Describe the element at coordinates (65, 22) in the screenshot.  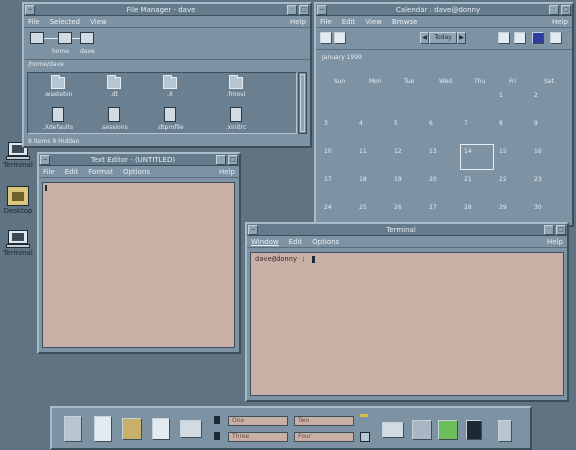
I see `menu-selected: Selected` at that location.